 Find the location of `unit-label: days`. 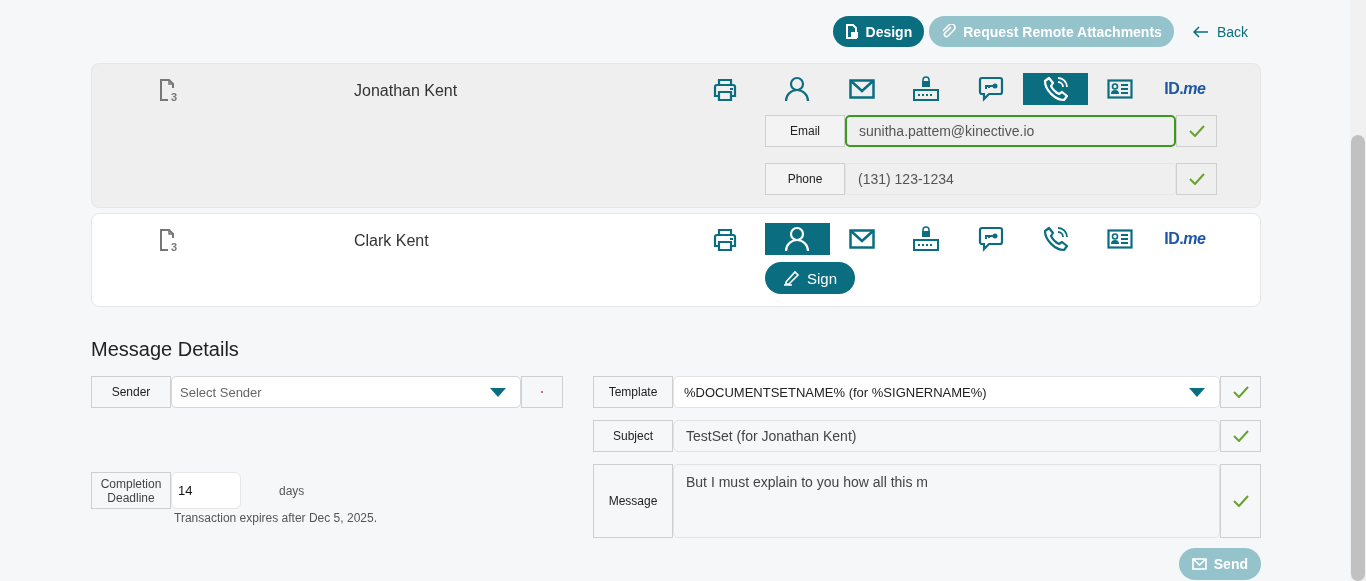

unit-label: days is located at coordinates (292, 490).